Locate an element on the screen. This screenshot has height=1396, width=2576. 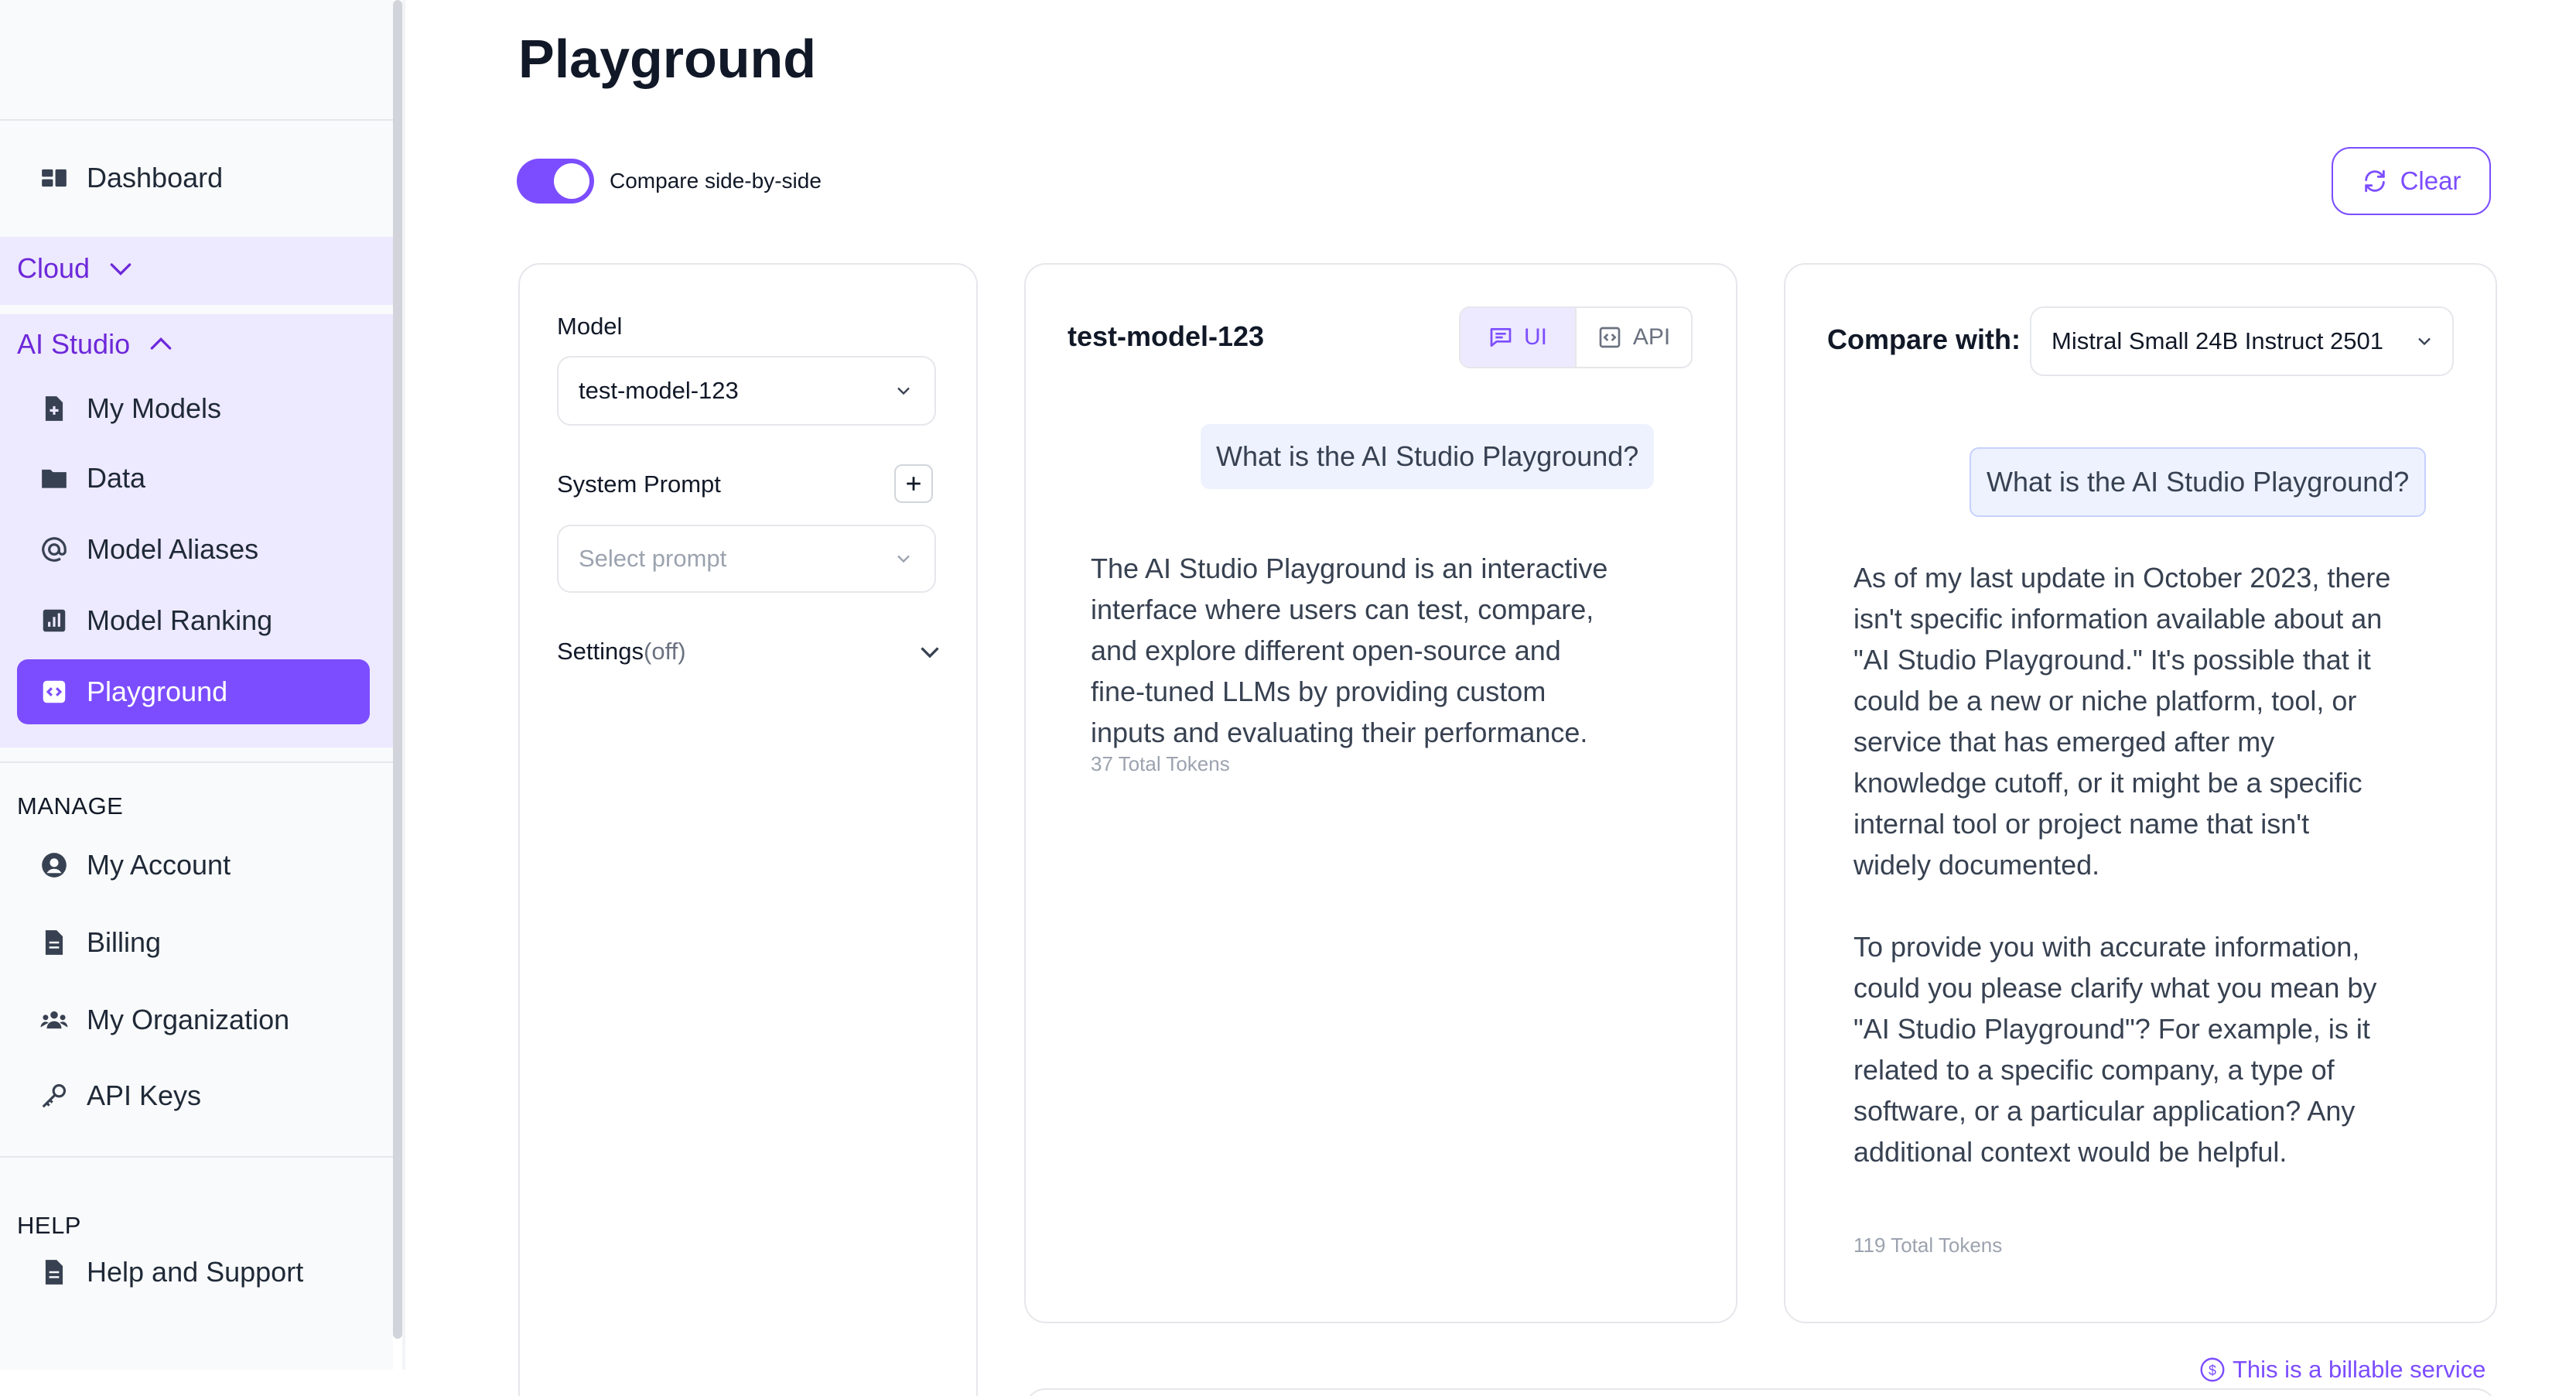
sidebar-item-playground: Playground is located at coordinates (193, 691).